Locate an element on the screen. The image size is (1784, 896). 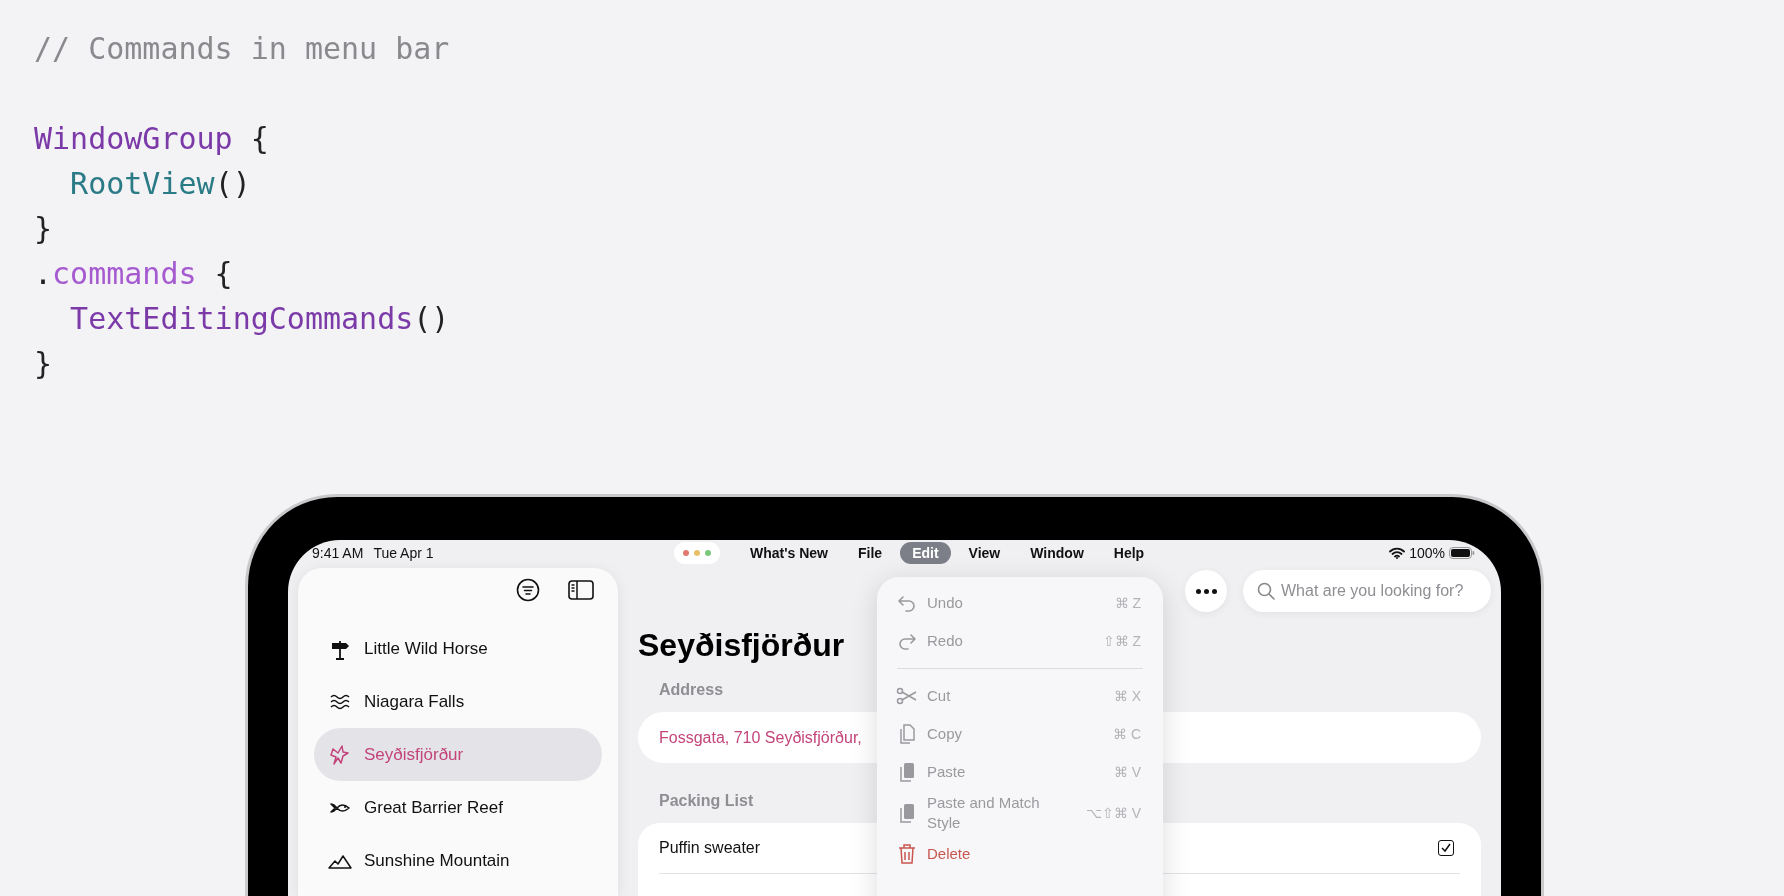
status-date: Tue Apr 1 is located at coordinates (403, 553).